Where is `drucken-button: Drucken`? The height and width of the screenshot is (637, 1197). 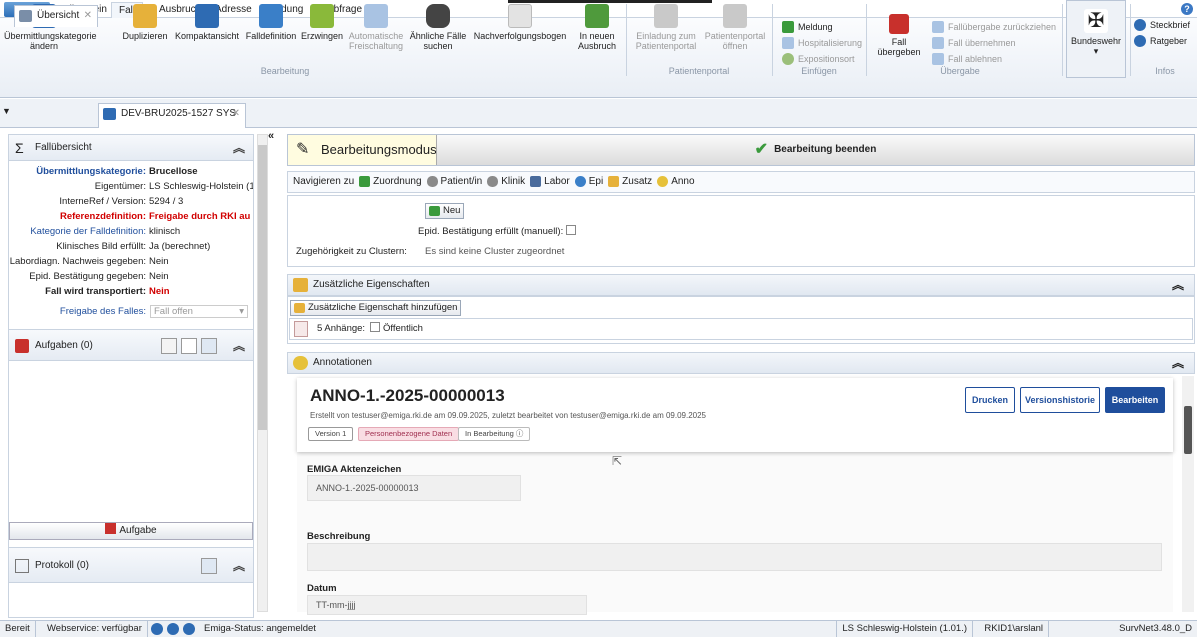 drucken-button: Drucken is located at coordinates (990, 400).